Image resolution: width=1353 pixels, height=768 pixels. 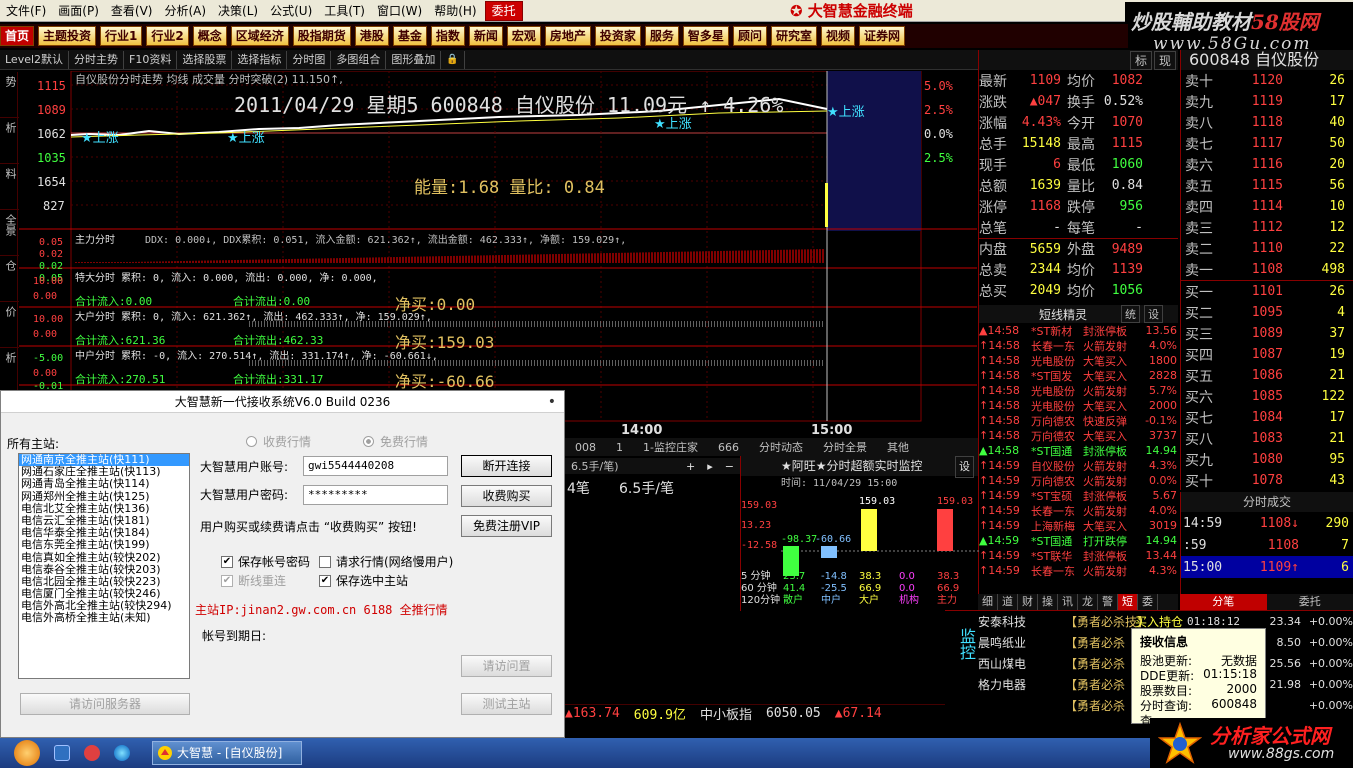 What do you see at coordinates (661, 36) in the screenshot?
I see `function-tab: 服务` at bounding box center [661, 36].